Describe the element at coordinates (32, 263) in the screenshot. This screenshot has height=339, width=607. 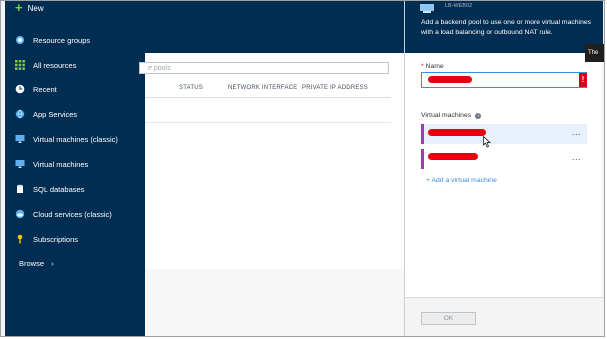
I see `browse-label: Browse` at that location.